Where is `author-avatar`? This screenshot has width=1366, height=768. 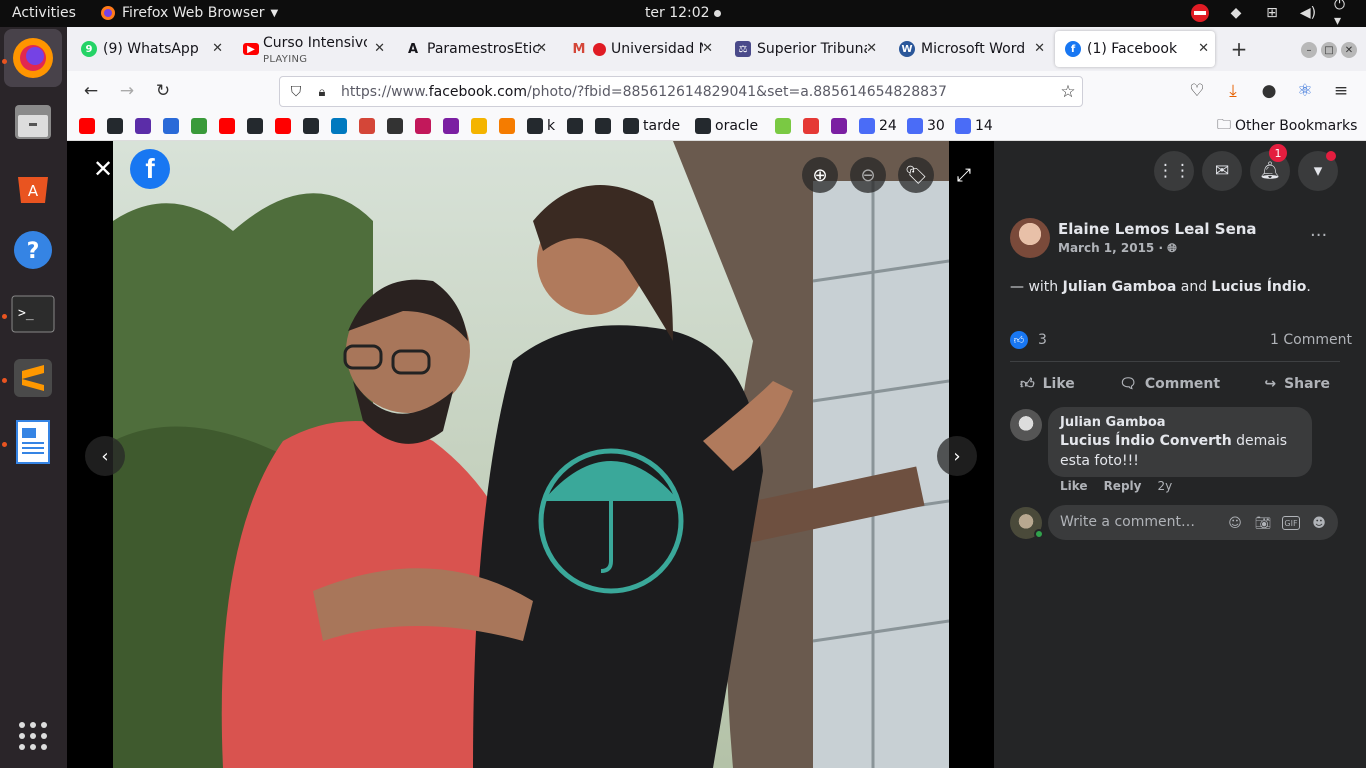 author-avatar is located at coordinates (1030, 238).